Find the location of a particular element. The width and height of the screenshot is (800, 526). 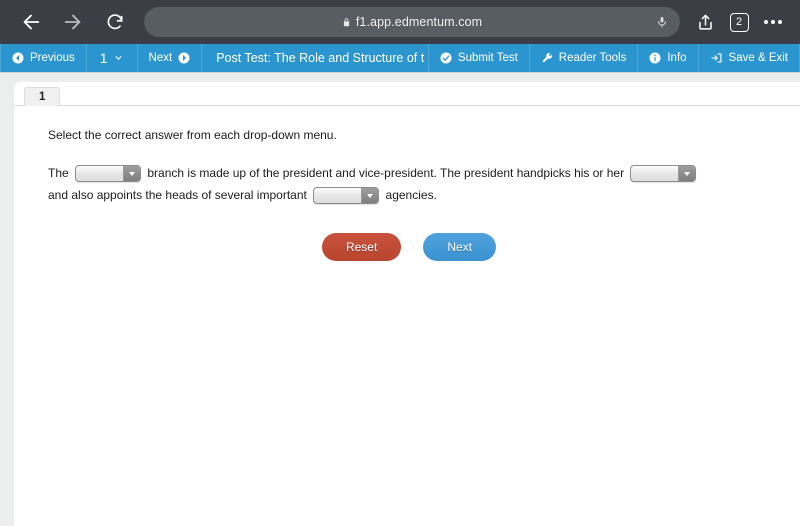

tab-count-badge: 2 is located at coordinates (739, 22).